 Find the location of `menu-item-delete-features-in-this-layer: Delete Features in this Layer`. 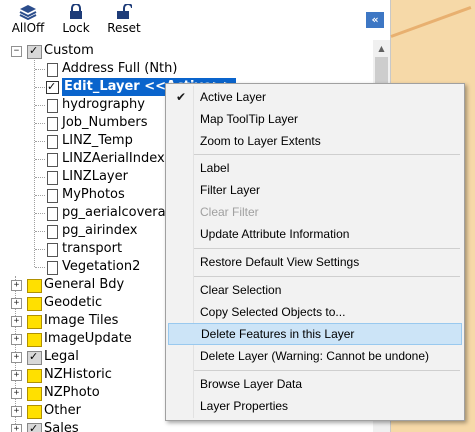

menu-item-delete-features-in-this-layer: Delete Features in this Layer is located at coordinates (315, 334).